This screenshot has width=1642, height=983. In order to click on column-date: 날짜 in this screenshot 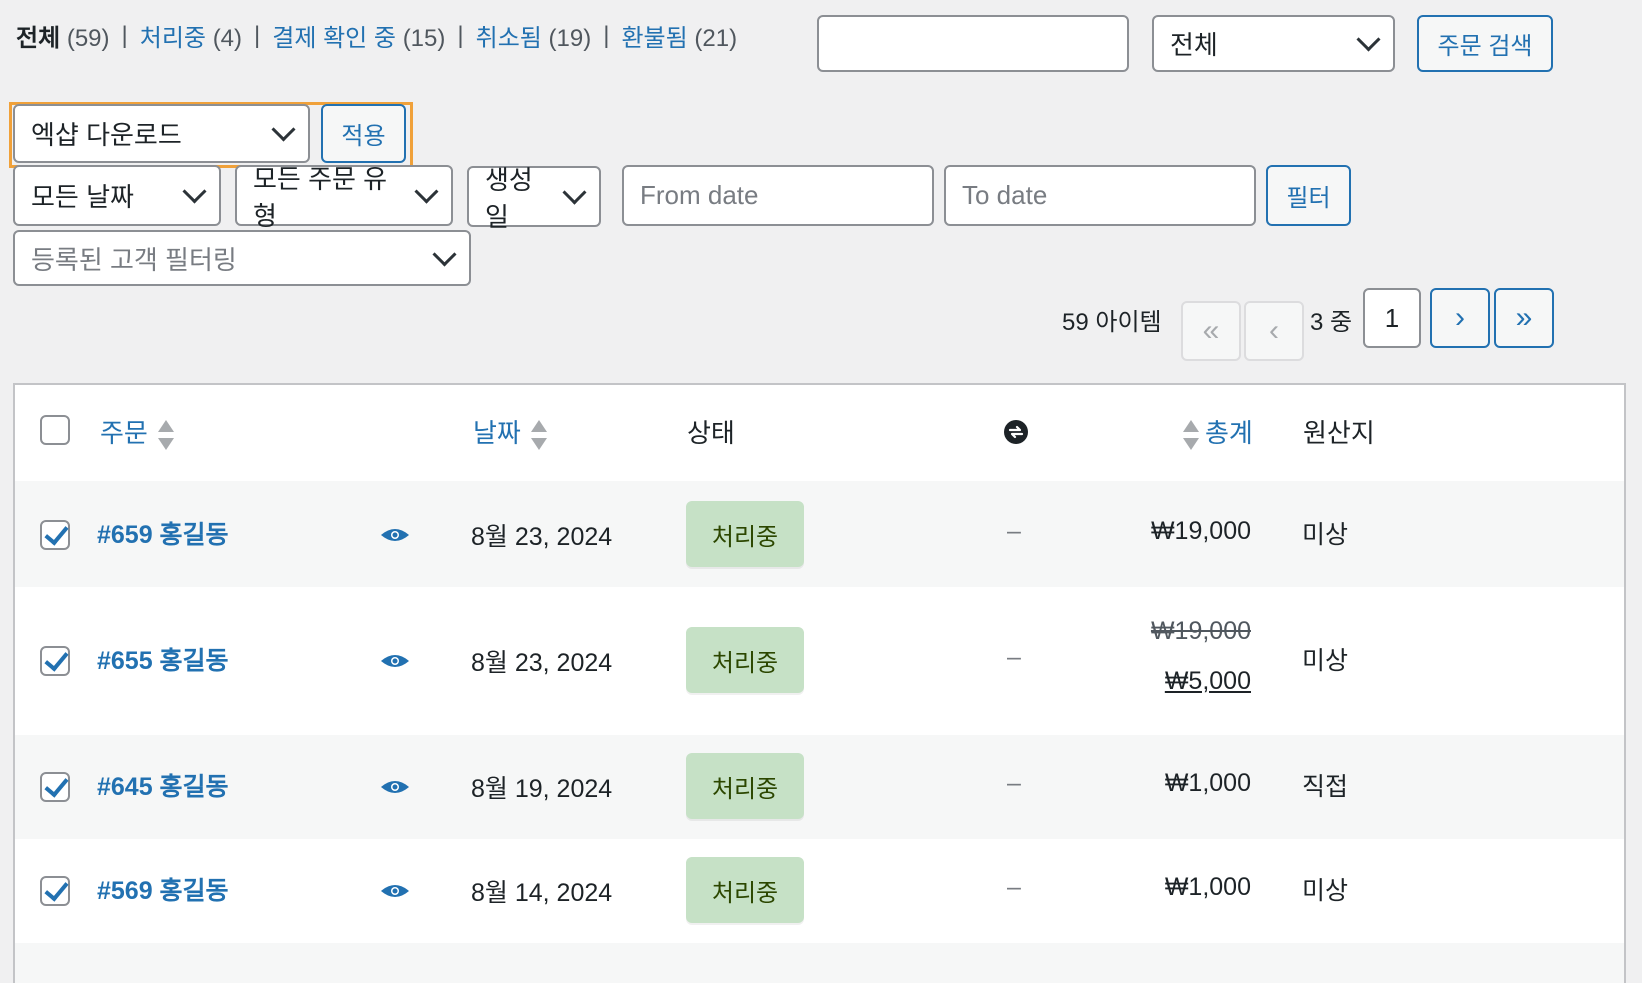, I will do `click(510, 432)`.